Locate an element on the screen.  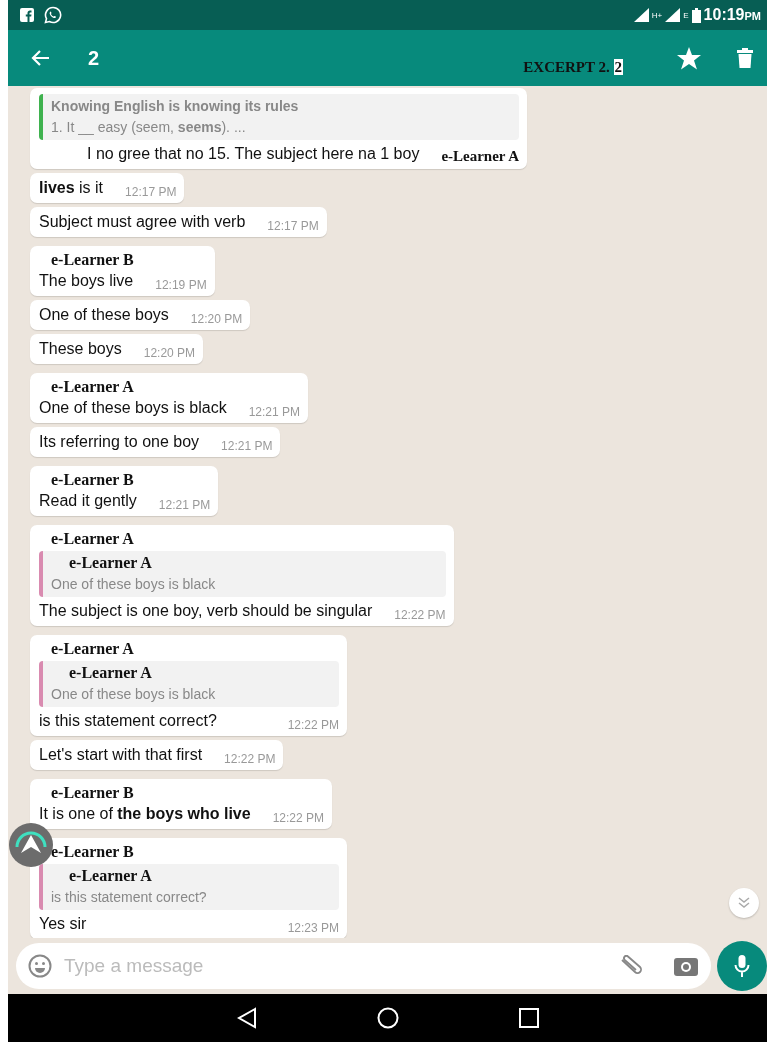
quote-author: Knowing English is knowing its rules is located at coordinates (175, 106).